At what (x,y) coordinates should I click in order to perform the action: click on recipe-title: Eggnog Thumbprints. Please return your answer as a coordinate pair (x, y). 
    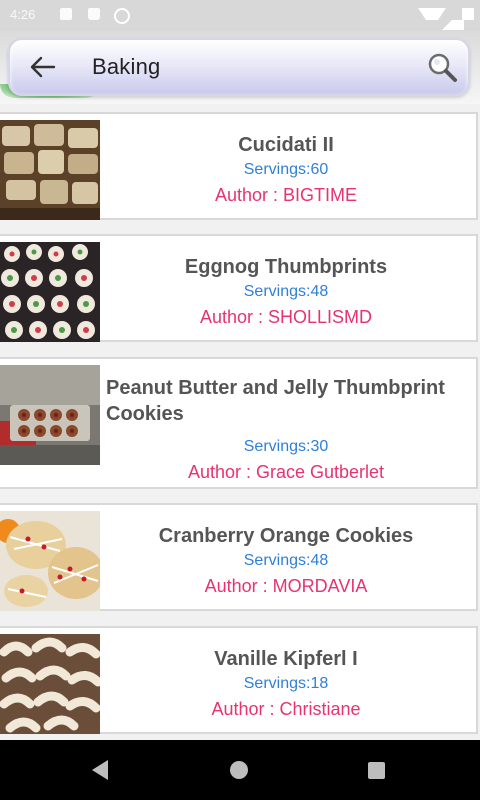
    Looking at the image, I should click on (286, 267).